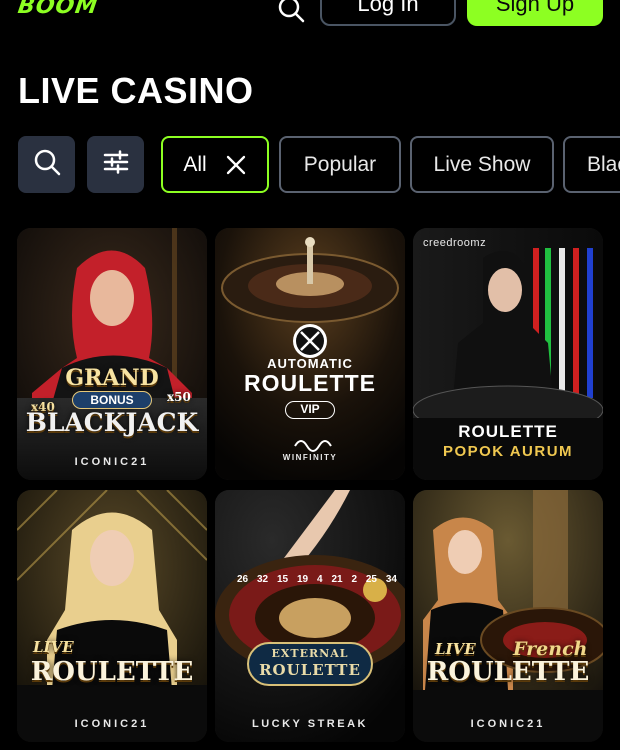 The height and width of the screenshot is (750, 620). Describe the element at coordinates (603, 164) in the screenshot. I see `chip-label: Blac` at that location.